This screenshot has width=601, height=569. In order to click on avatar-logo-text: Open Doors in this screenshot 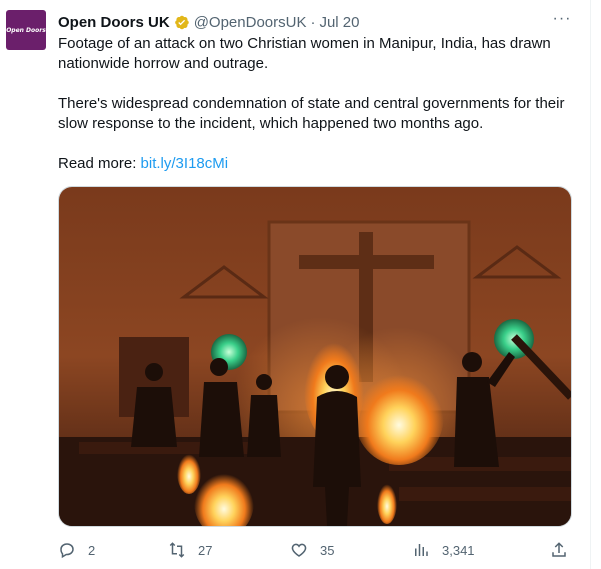, I will do `click(26, 30)`.